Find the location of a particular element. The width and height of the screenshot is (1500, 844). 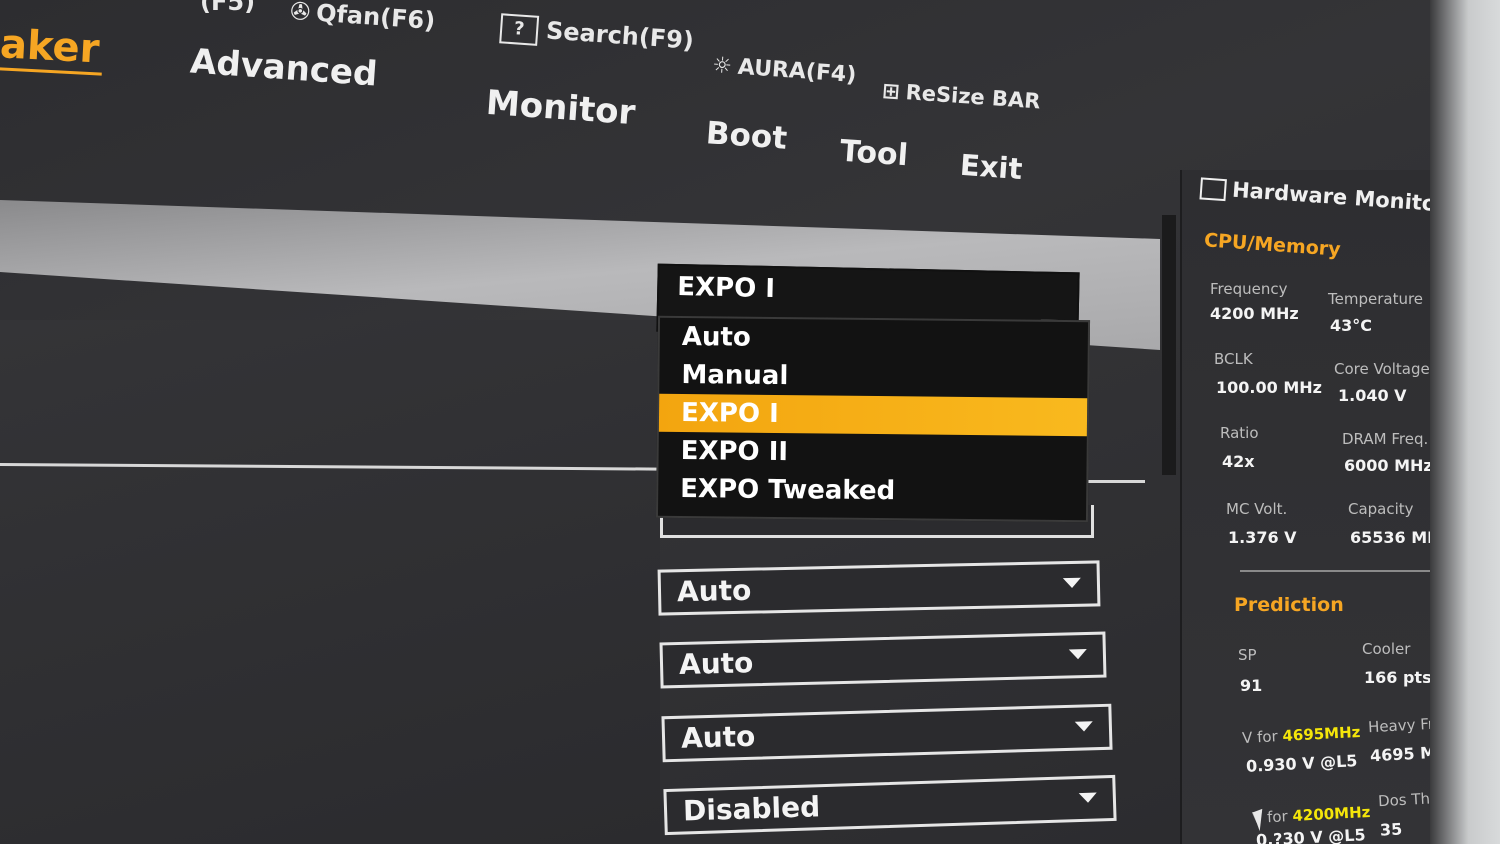

hw-value-dram-freq: 6000 MHz is located at coordinates (1387, 465).